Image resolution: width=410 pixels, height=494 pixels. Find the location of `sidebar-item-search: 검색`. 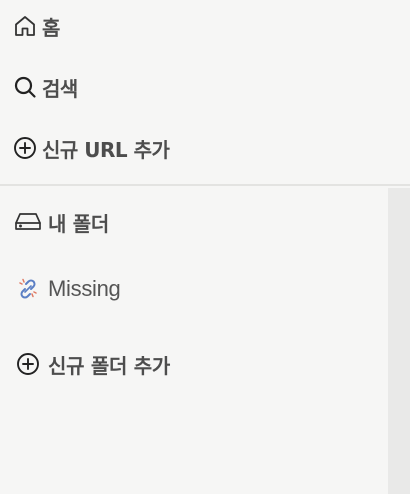

sidebar-item-search: 검색 is located at coordinates (45, 87).